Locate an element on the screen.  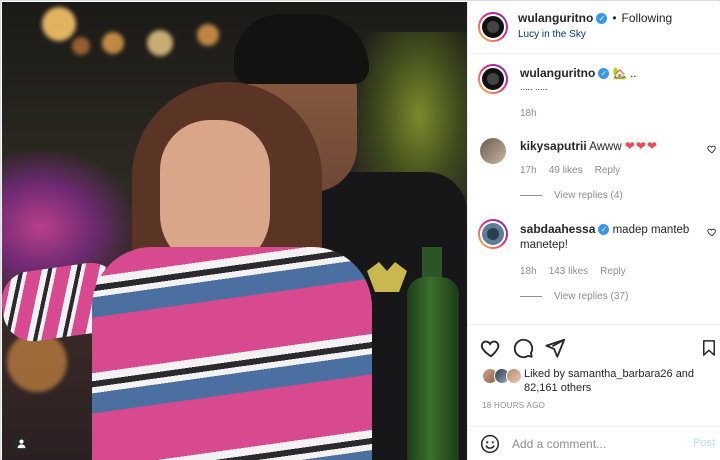
view-replies-button: View replies (4) is located at coordinates (571, 195).